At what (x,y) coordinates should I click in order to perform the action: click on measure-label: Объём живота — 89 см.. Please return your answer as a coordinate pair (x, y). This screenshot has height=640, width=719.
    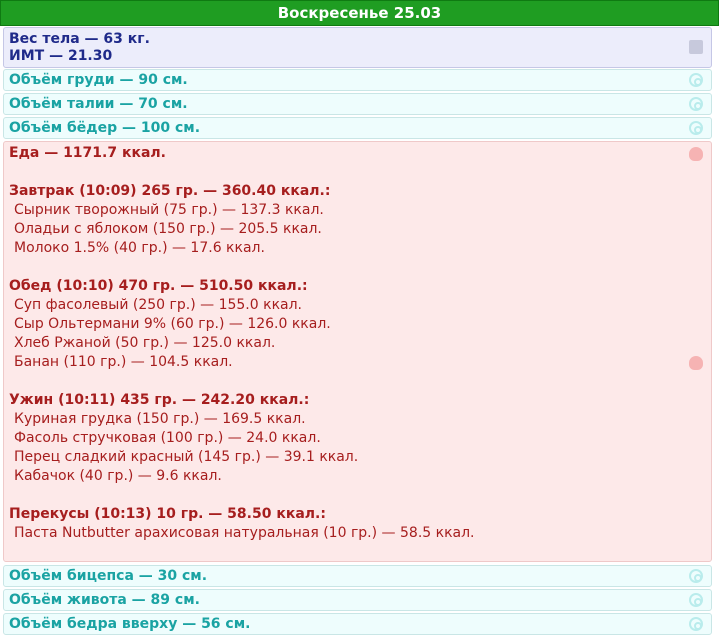
    Looking at the image, I should click on (104, 600).